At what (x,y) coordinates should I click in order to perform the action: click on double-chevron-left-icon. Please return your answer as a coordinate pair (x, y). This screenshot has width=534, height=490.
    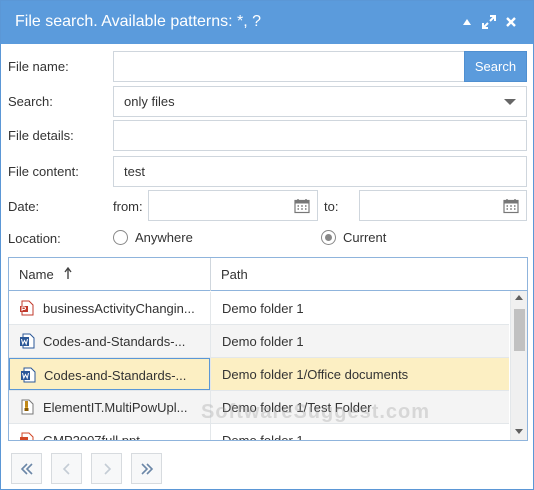
    Looking at the image, I should click on (26, 468).